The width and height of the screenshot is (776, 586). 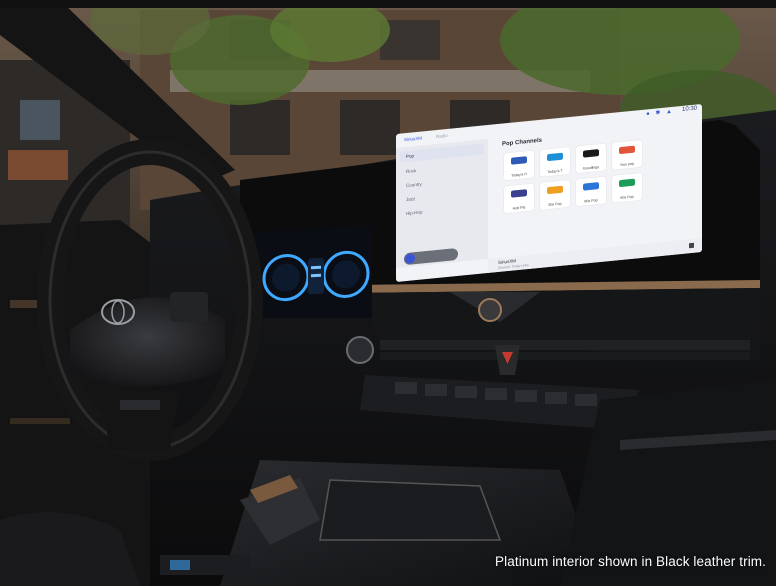 I want to click on channel-tile: Your pop, so click(x=627, y=154).